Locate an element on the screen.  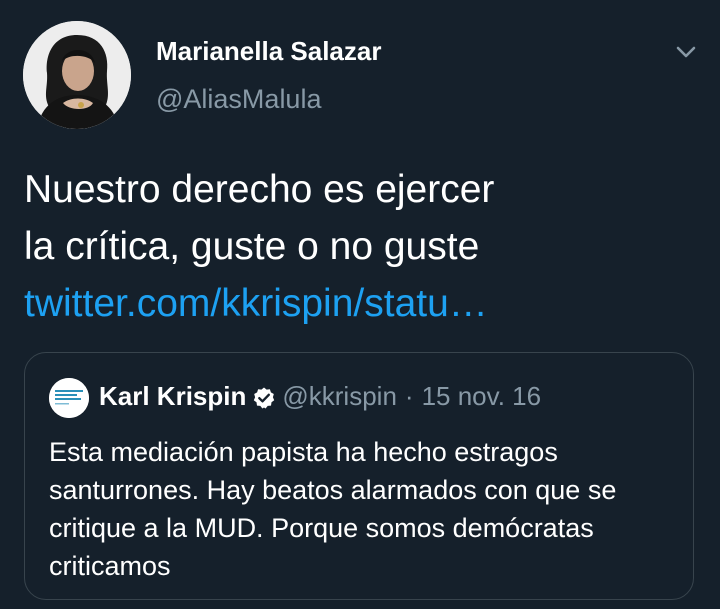
chevron-down-icon is located at coordinates (686, 52).